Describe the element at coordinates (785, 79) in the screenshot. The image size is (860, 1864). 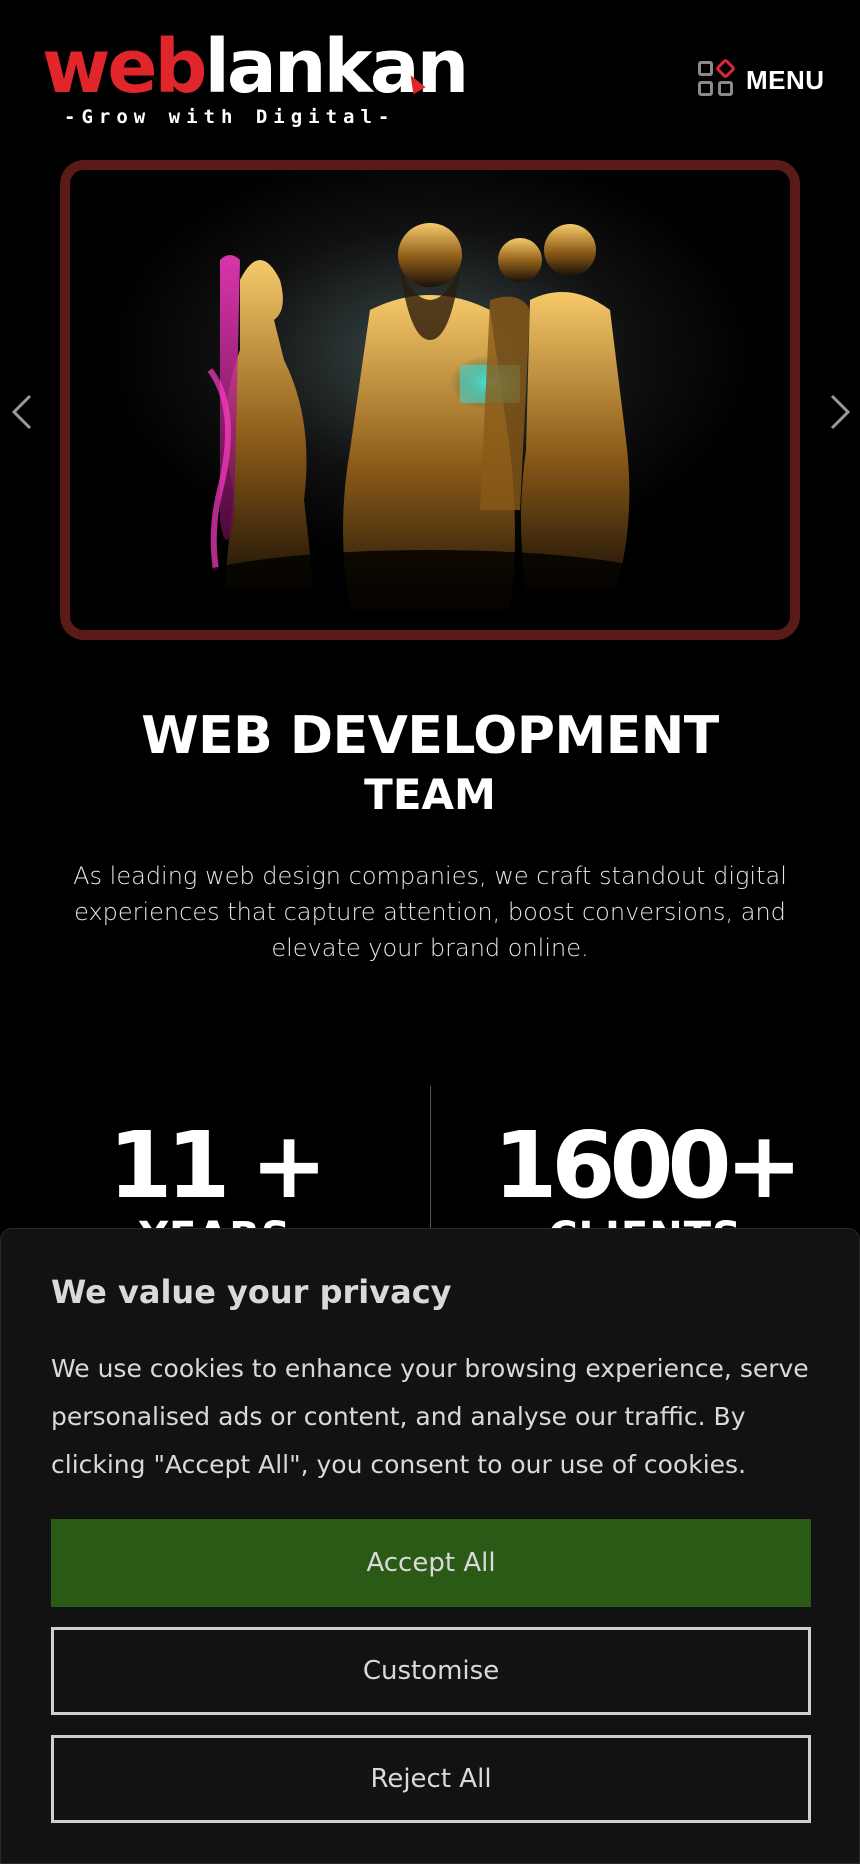
I see `menu-label: MENU` at that location.